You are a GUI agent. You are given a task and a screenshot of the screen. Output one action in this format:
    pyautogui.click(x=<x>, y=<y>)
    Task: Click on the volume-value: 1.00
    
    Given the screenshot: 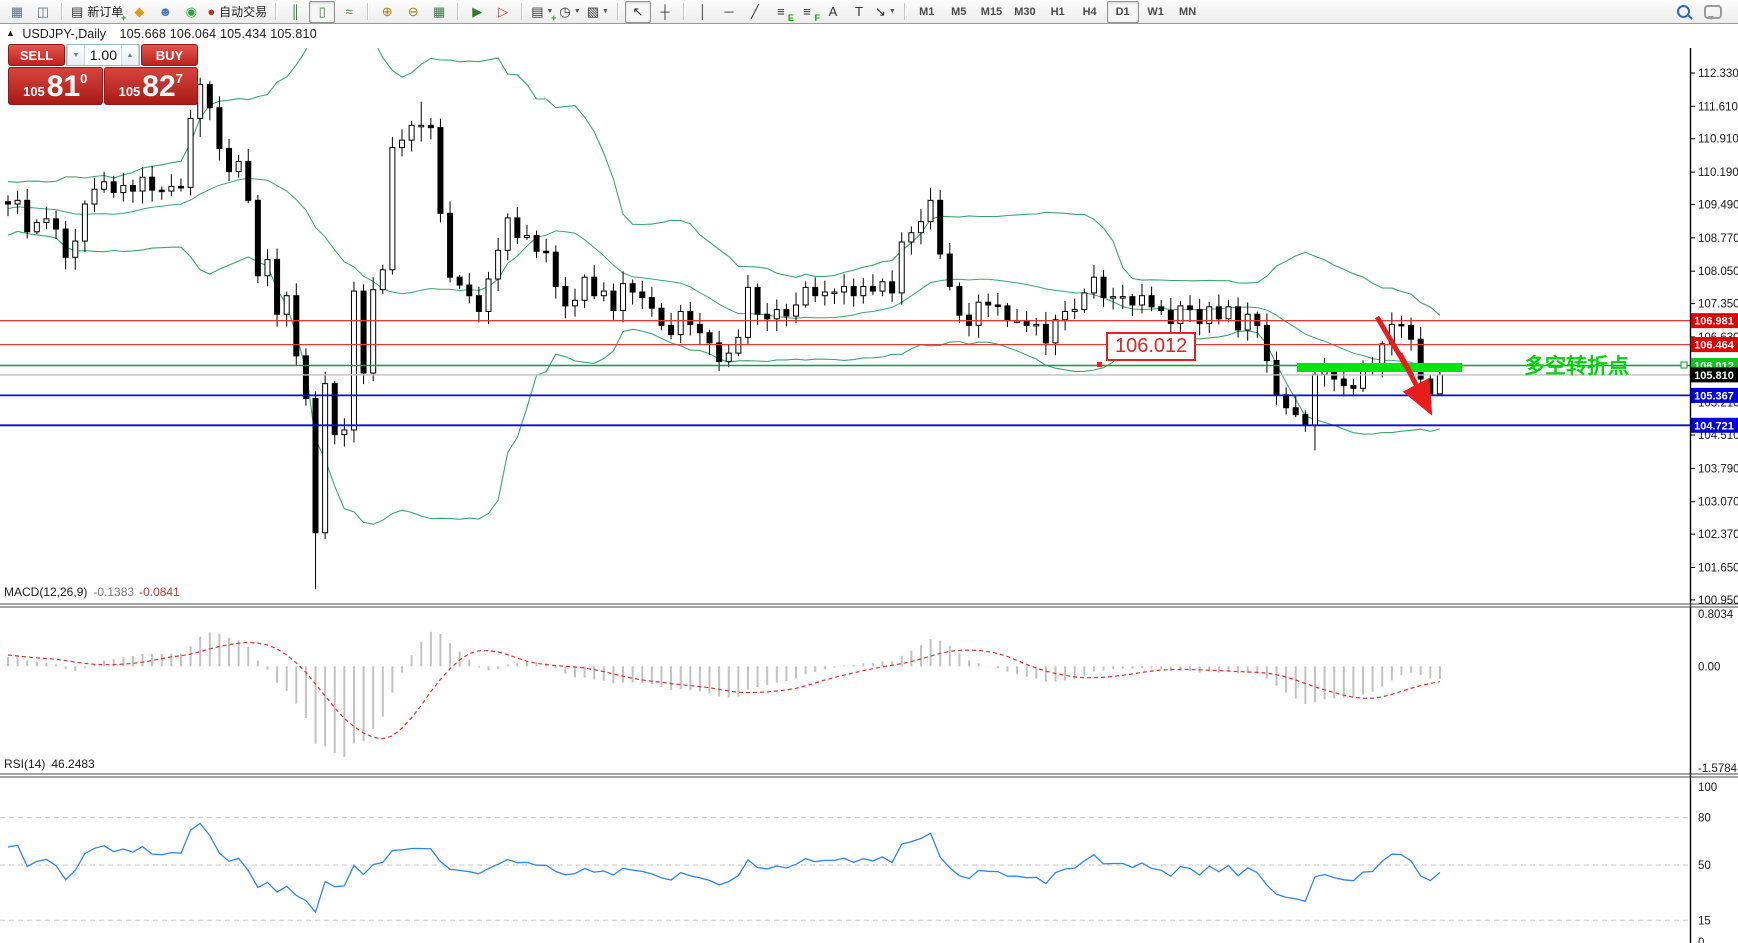 What is the action you would take?
    pyautogui.click(x=103, y=55)
    